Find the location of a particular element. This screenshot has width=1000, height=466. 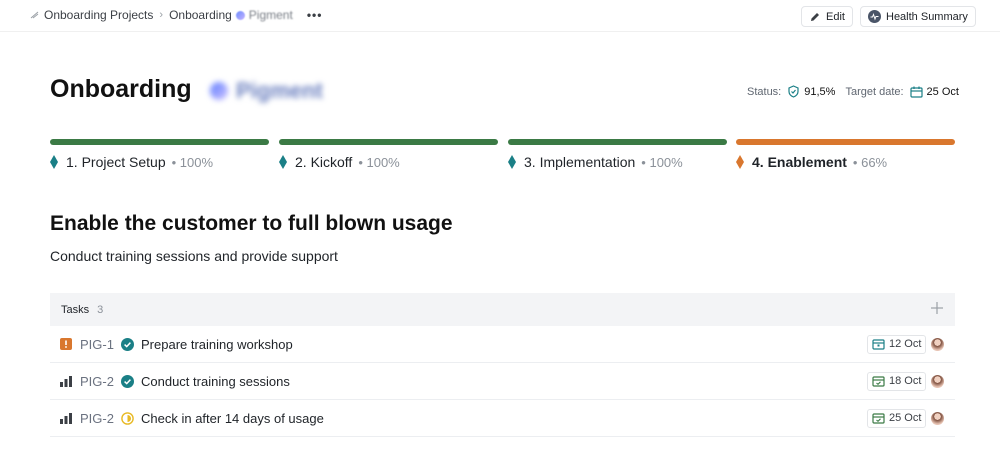

due-date: 12 Oct is located at coordinates (905, 344).